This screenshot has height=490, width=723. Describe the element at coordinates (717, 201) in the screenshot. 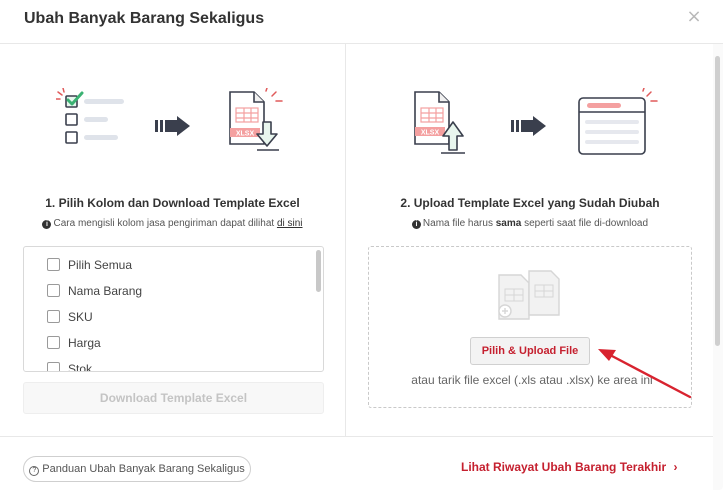

I see `modal-scrollbar-thumb` at that location.